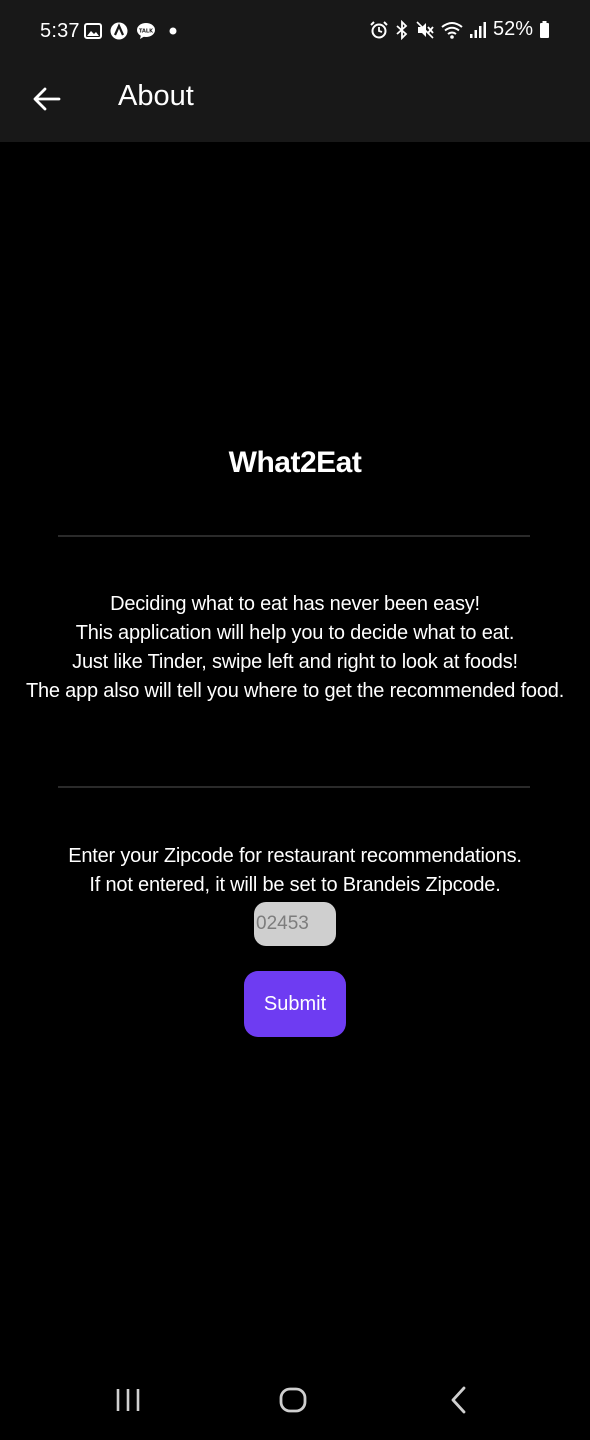  I want to click on home-icon, so click(293, 1400).